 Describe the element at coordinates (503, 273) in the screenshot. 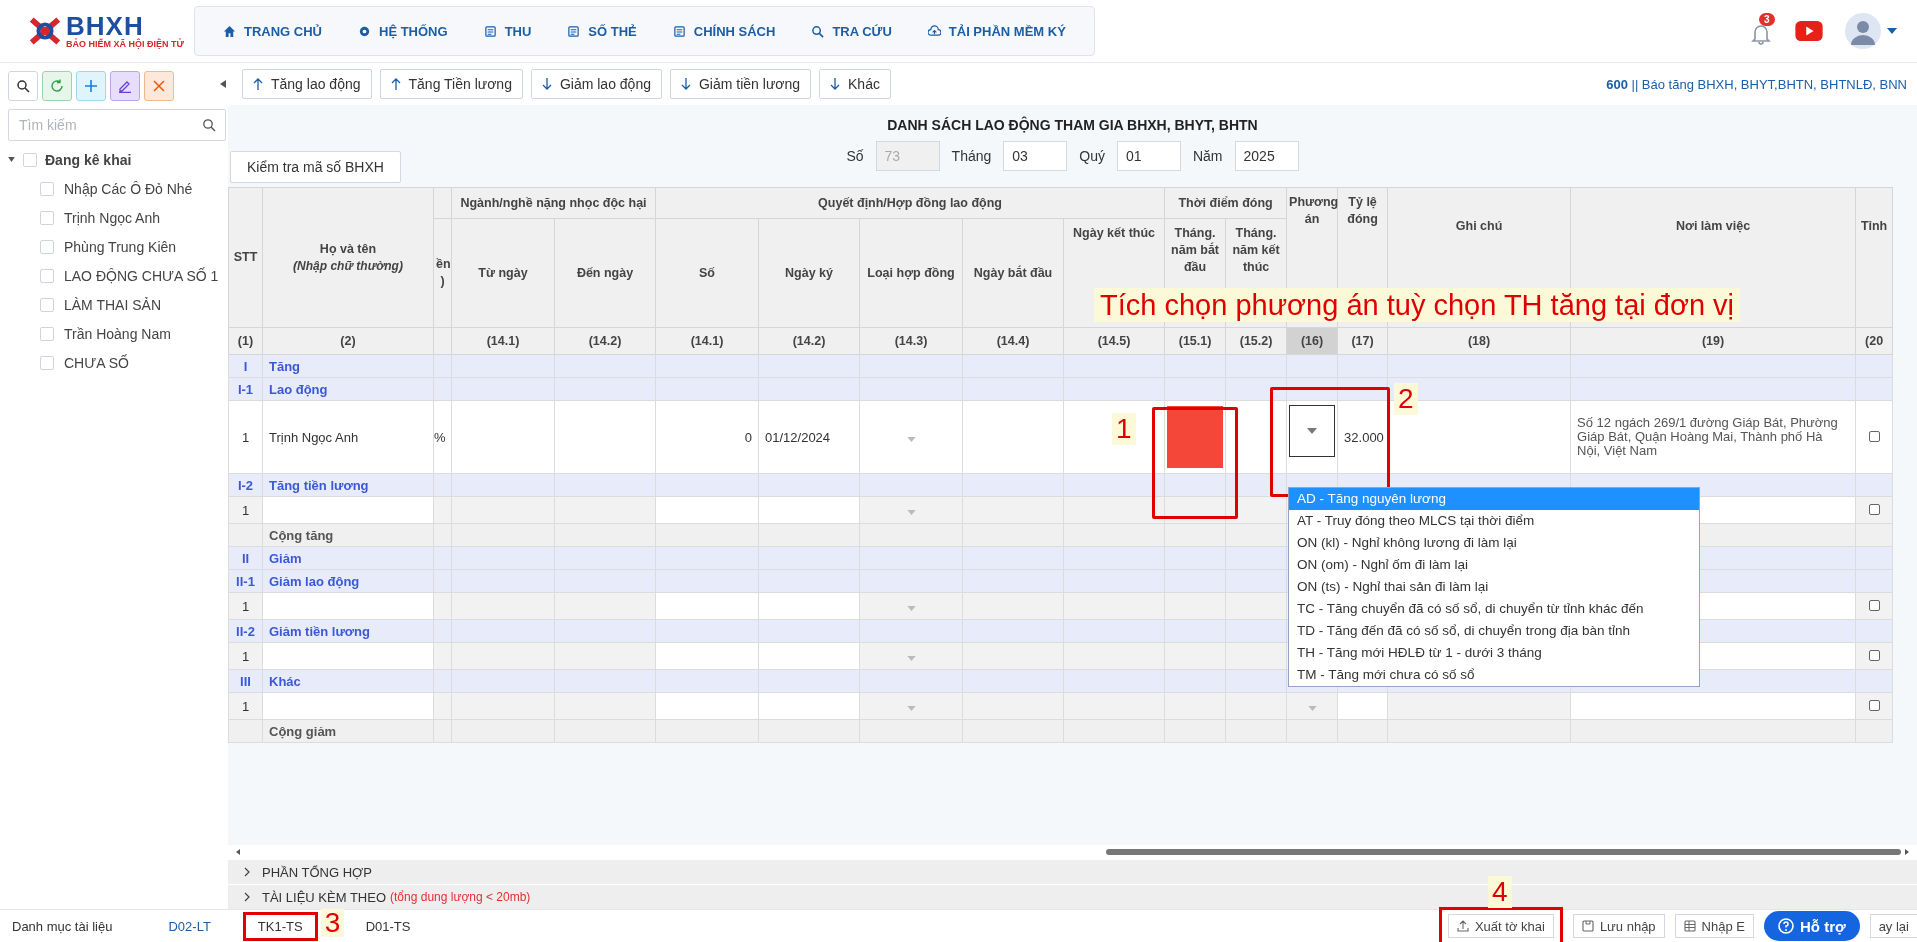

I see `column-header: Từ ngày` at that location.